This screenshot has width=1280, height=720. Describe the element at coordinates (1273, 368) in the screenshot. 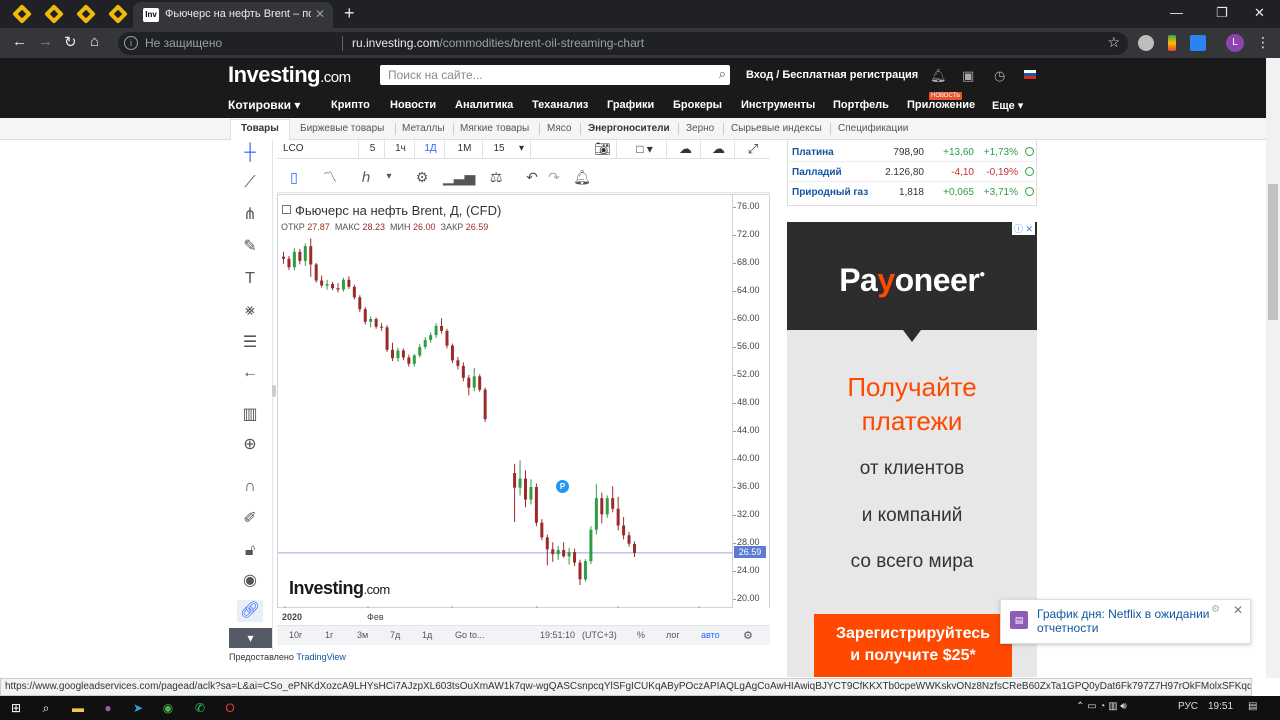

I see `page-scrollbar` at that location.